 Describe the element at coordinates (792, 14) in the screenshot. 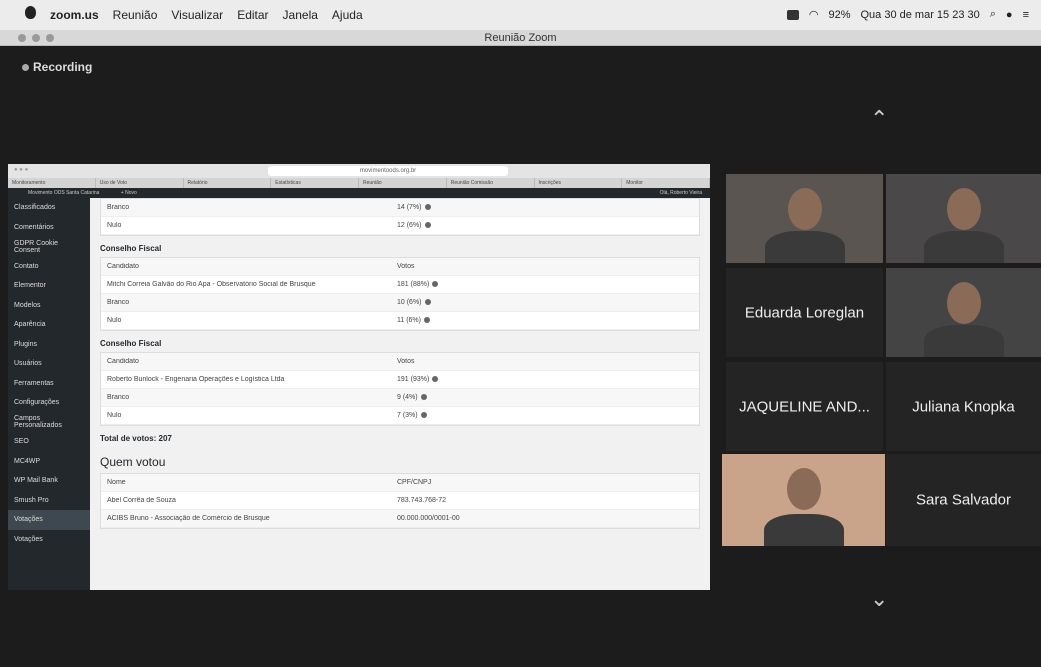

I see `zoom-status-icon` at that location.